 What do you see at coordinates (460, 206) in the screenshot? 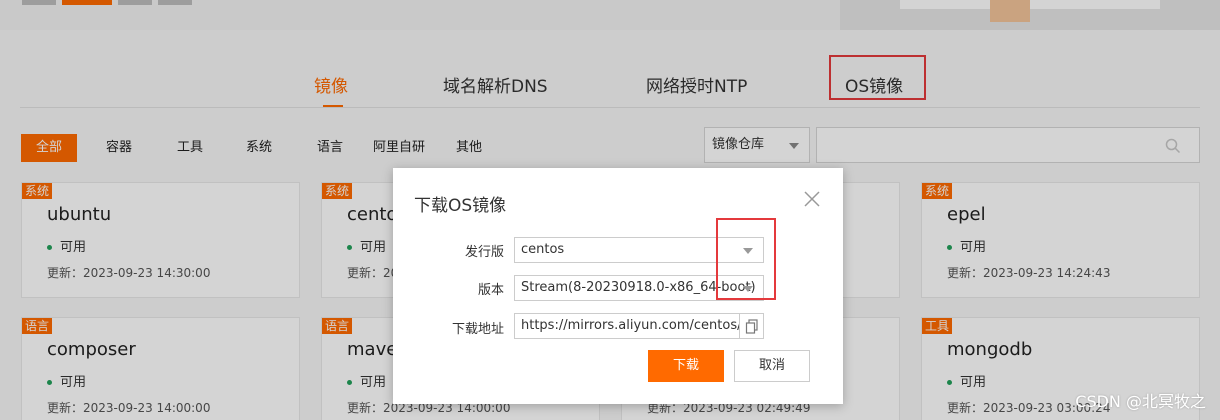
I see `dialog-title: 下载OS镜像` at bounding box center [460, 206].